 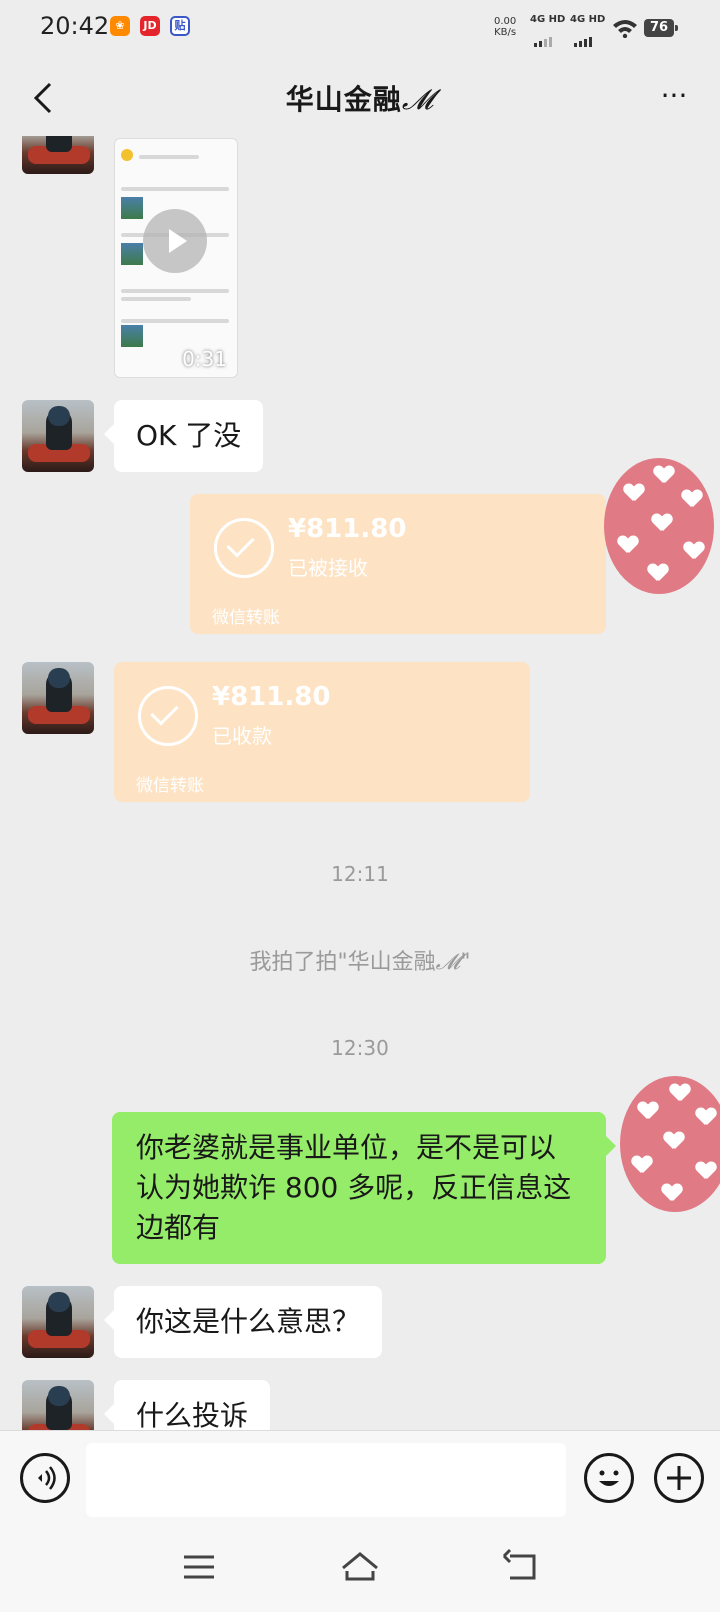 I want to click on status-bar: 20:42 ❀ JD 贴 0.00 KB/s 4G HD 4G HD 76, so click(x=360, y=28).